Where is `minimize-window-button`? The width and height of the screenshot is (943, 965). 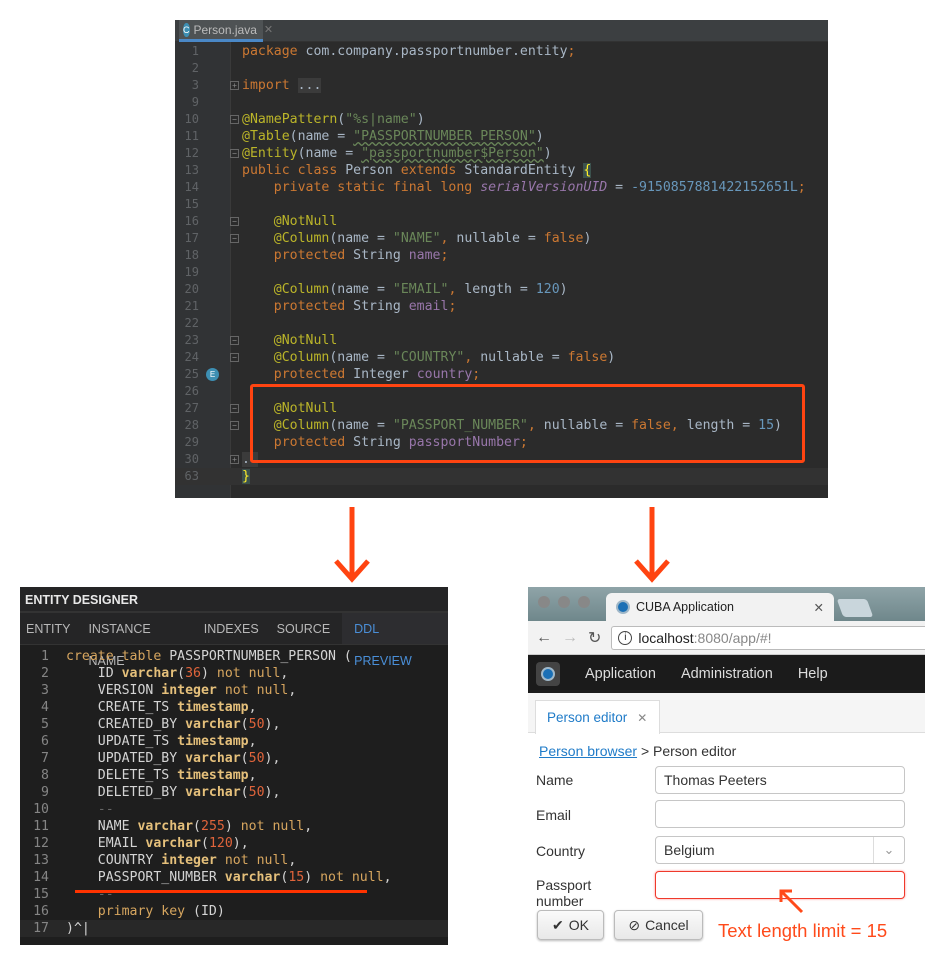
minimize-window-button is located at coordinates (564, 602).